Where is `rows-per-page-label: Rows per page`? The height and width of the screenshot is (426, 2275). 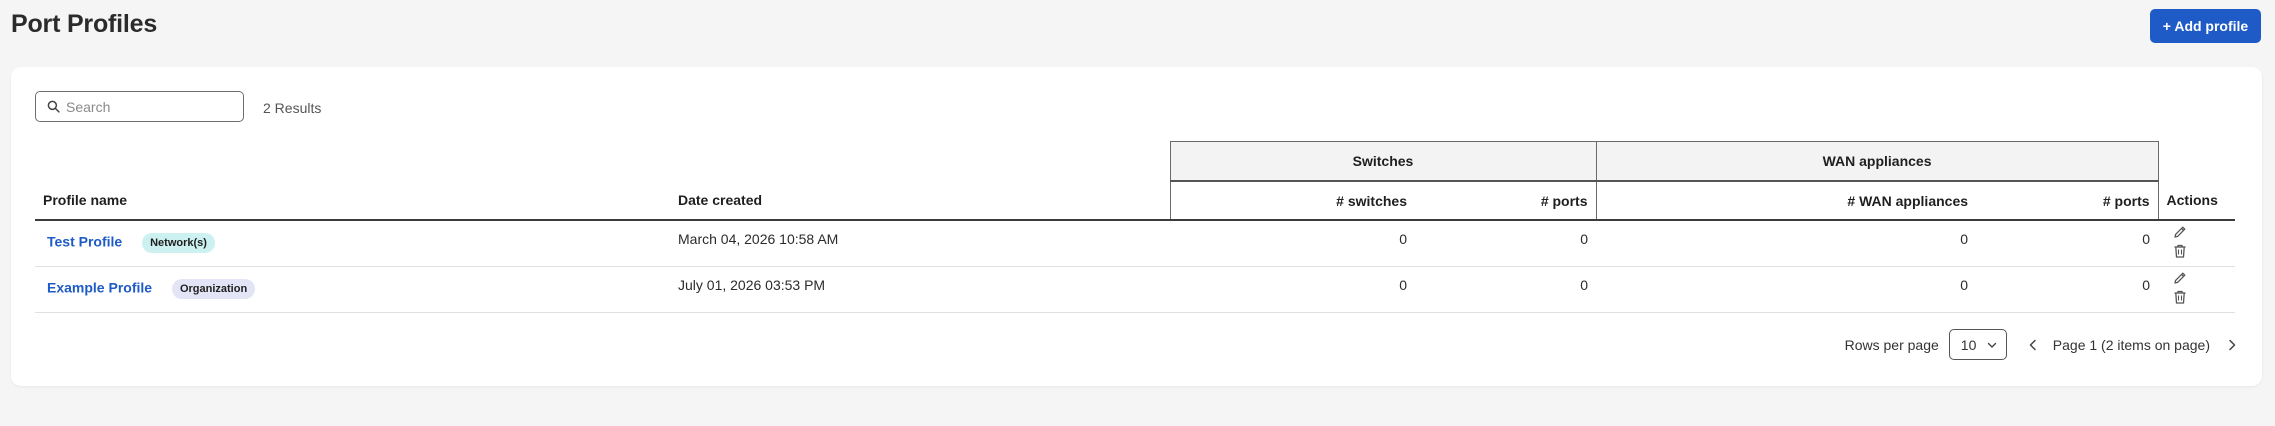 rows-per-page-label: Rows per page is located at coordinates (1891, 344).